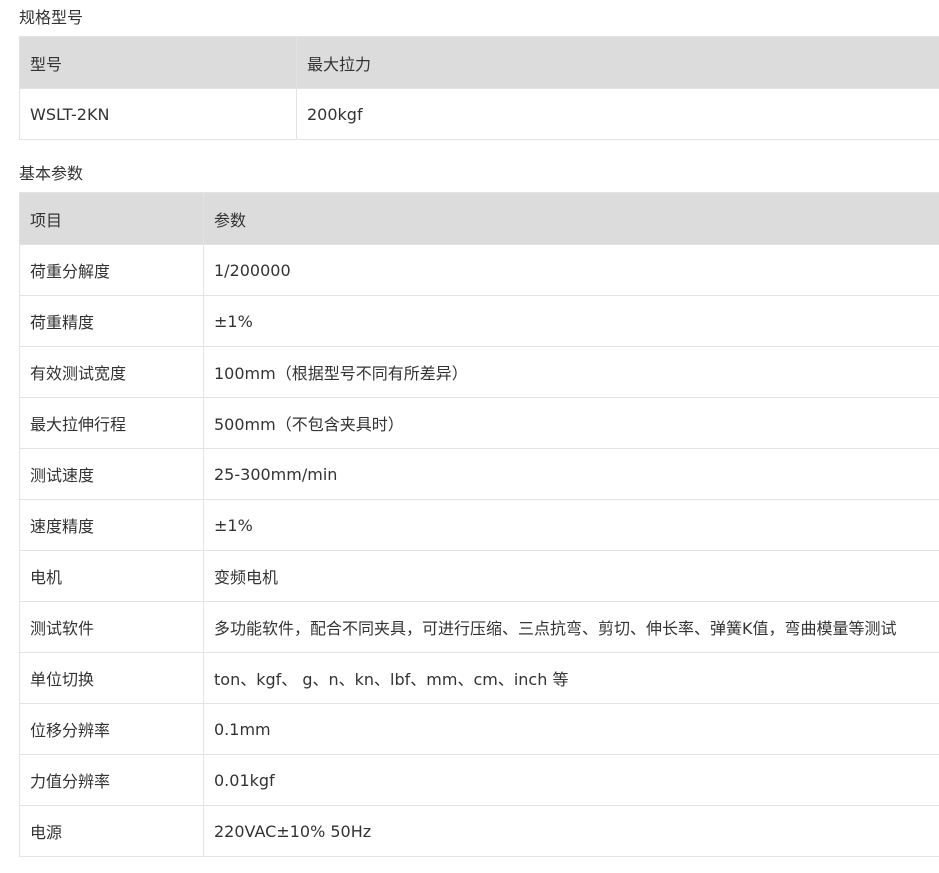 The image size is (939, 873). Describe the element at coordinates (571, 218) in the screenshot. I see `header-param: 参数` at that location.